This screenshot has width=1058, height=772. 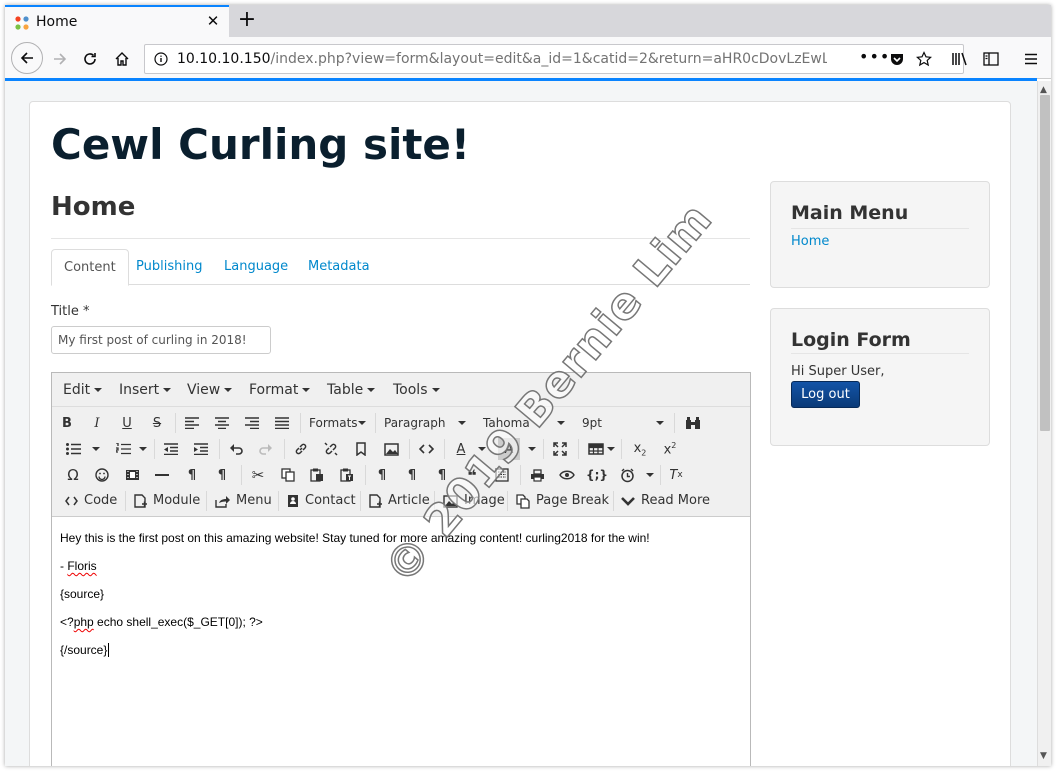 What do you see at coordinates (991, 59) in the screenshot?
I see `sidebar-button` at bounding box center [991, 59].